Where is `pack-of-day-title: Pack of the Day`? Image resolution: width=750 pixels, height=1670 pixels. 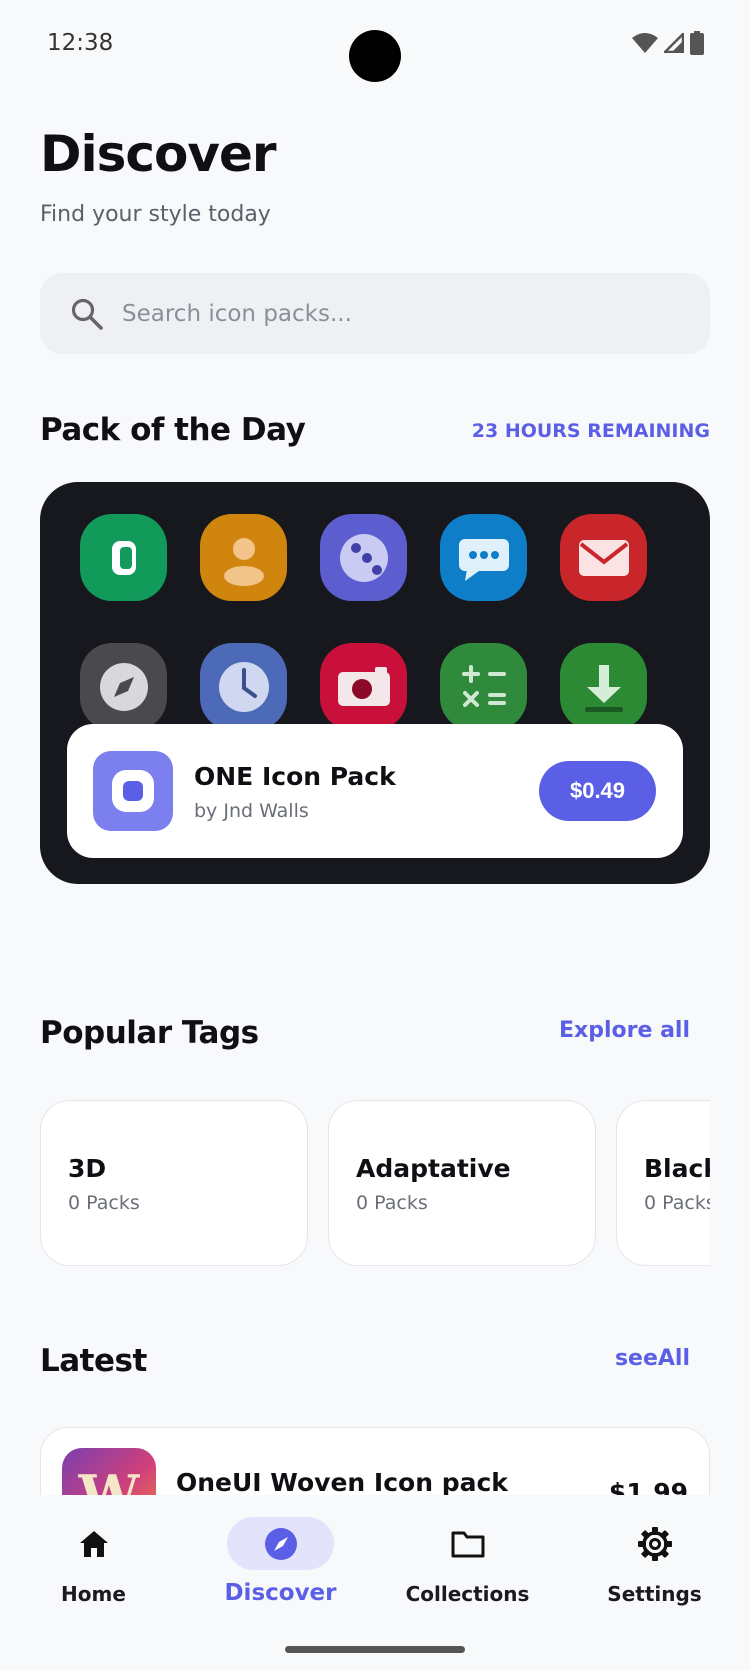
pack-of-day-title: Pack of the Day is located at coordinates (173, 430).